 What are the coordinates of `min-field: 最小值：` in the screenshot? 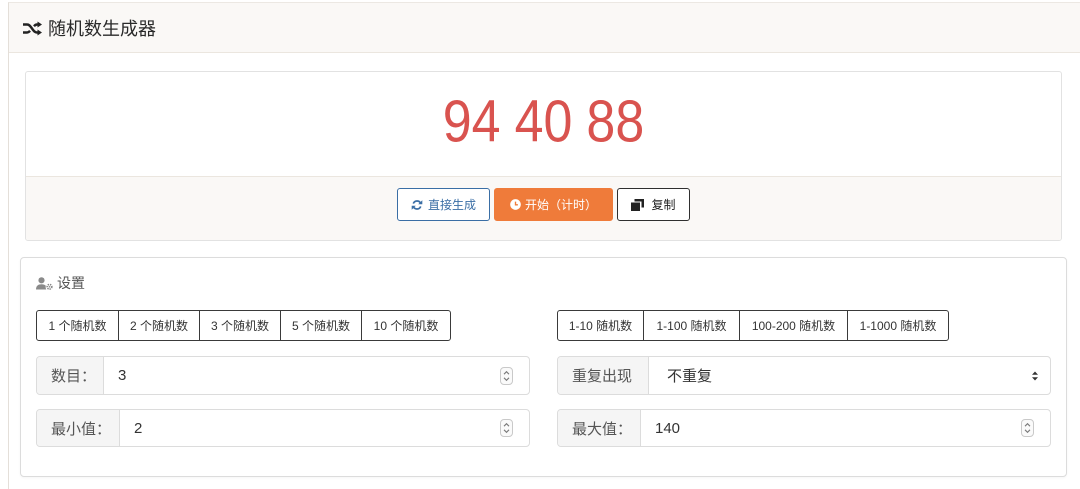 It's located at (283, 428).